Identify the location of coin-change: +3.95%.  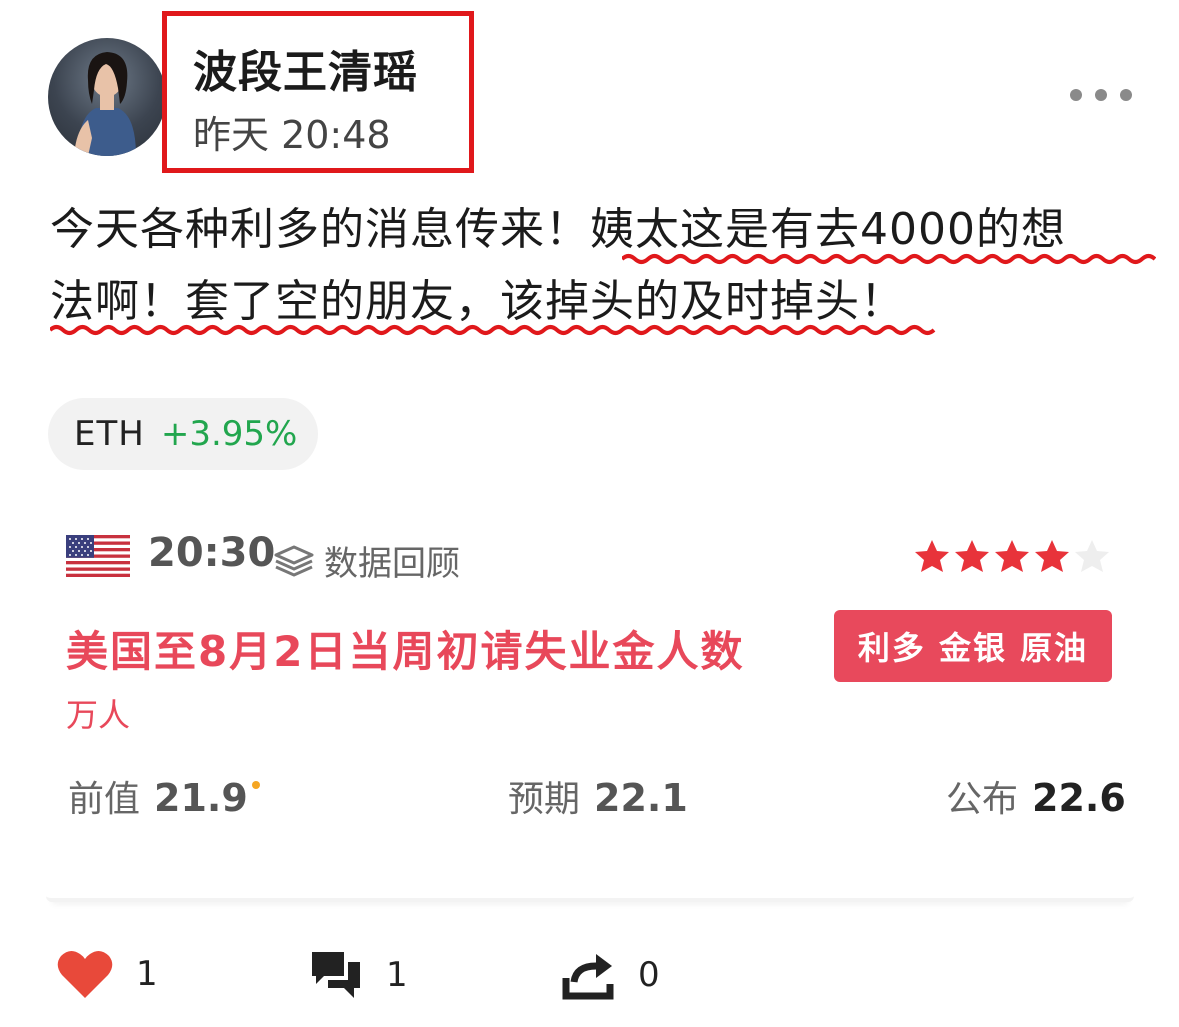
(229, 434).